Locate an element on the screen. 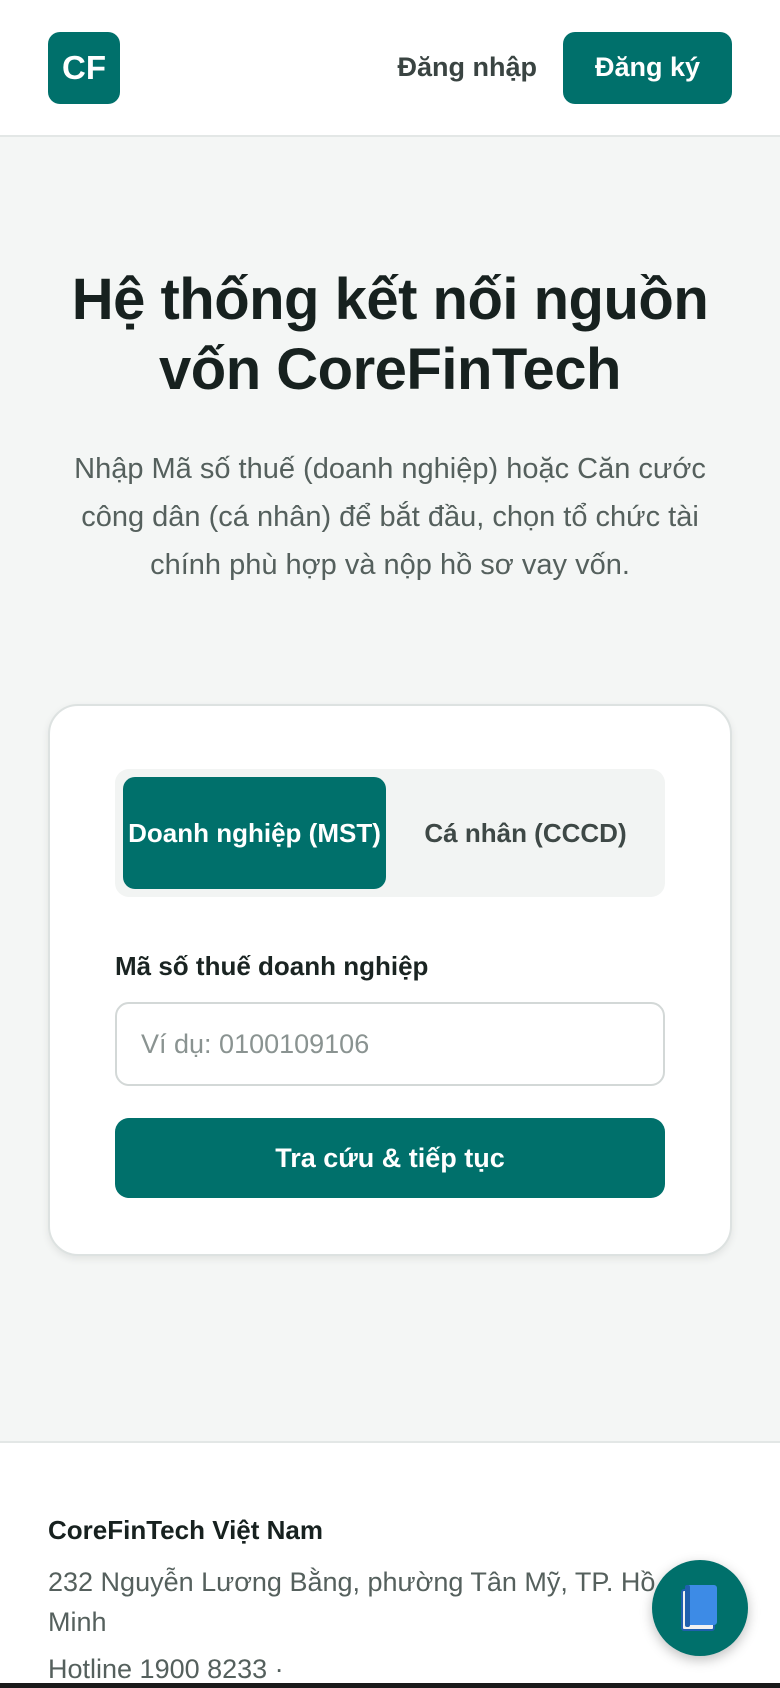 Image resolution: width=780 pixels, height=1688 pixels. lookup-continue-button: Tra cứu & tiếp tục is located at coordinates (390, 1158).